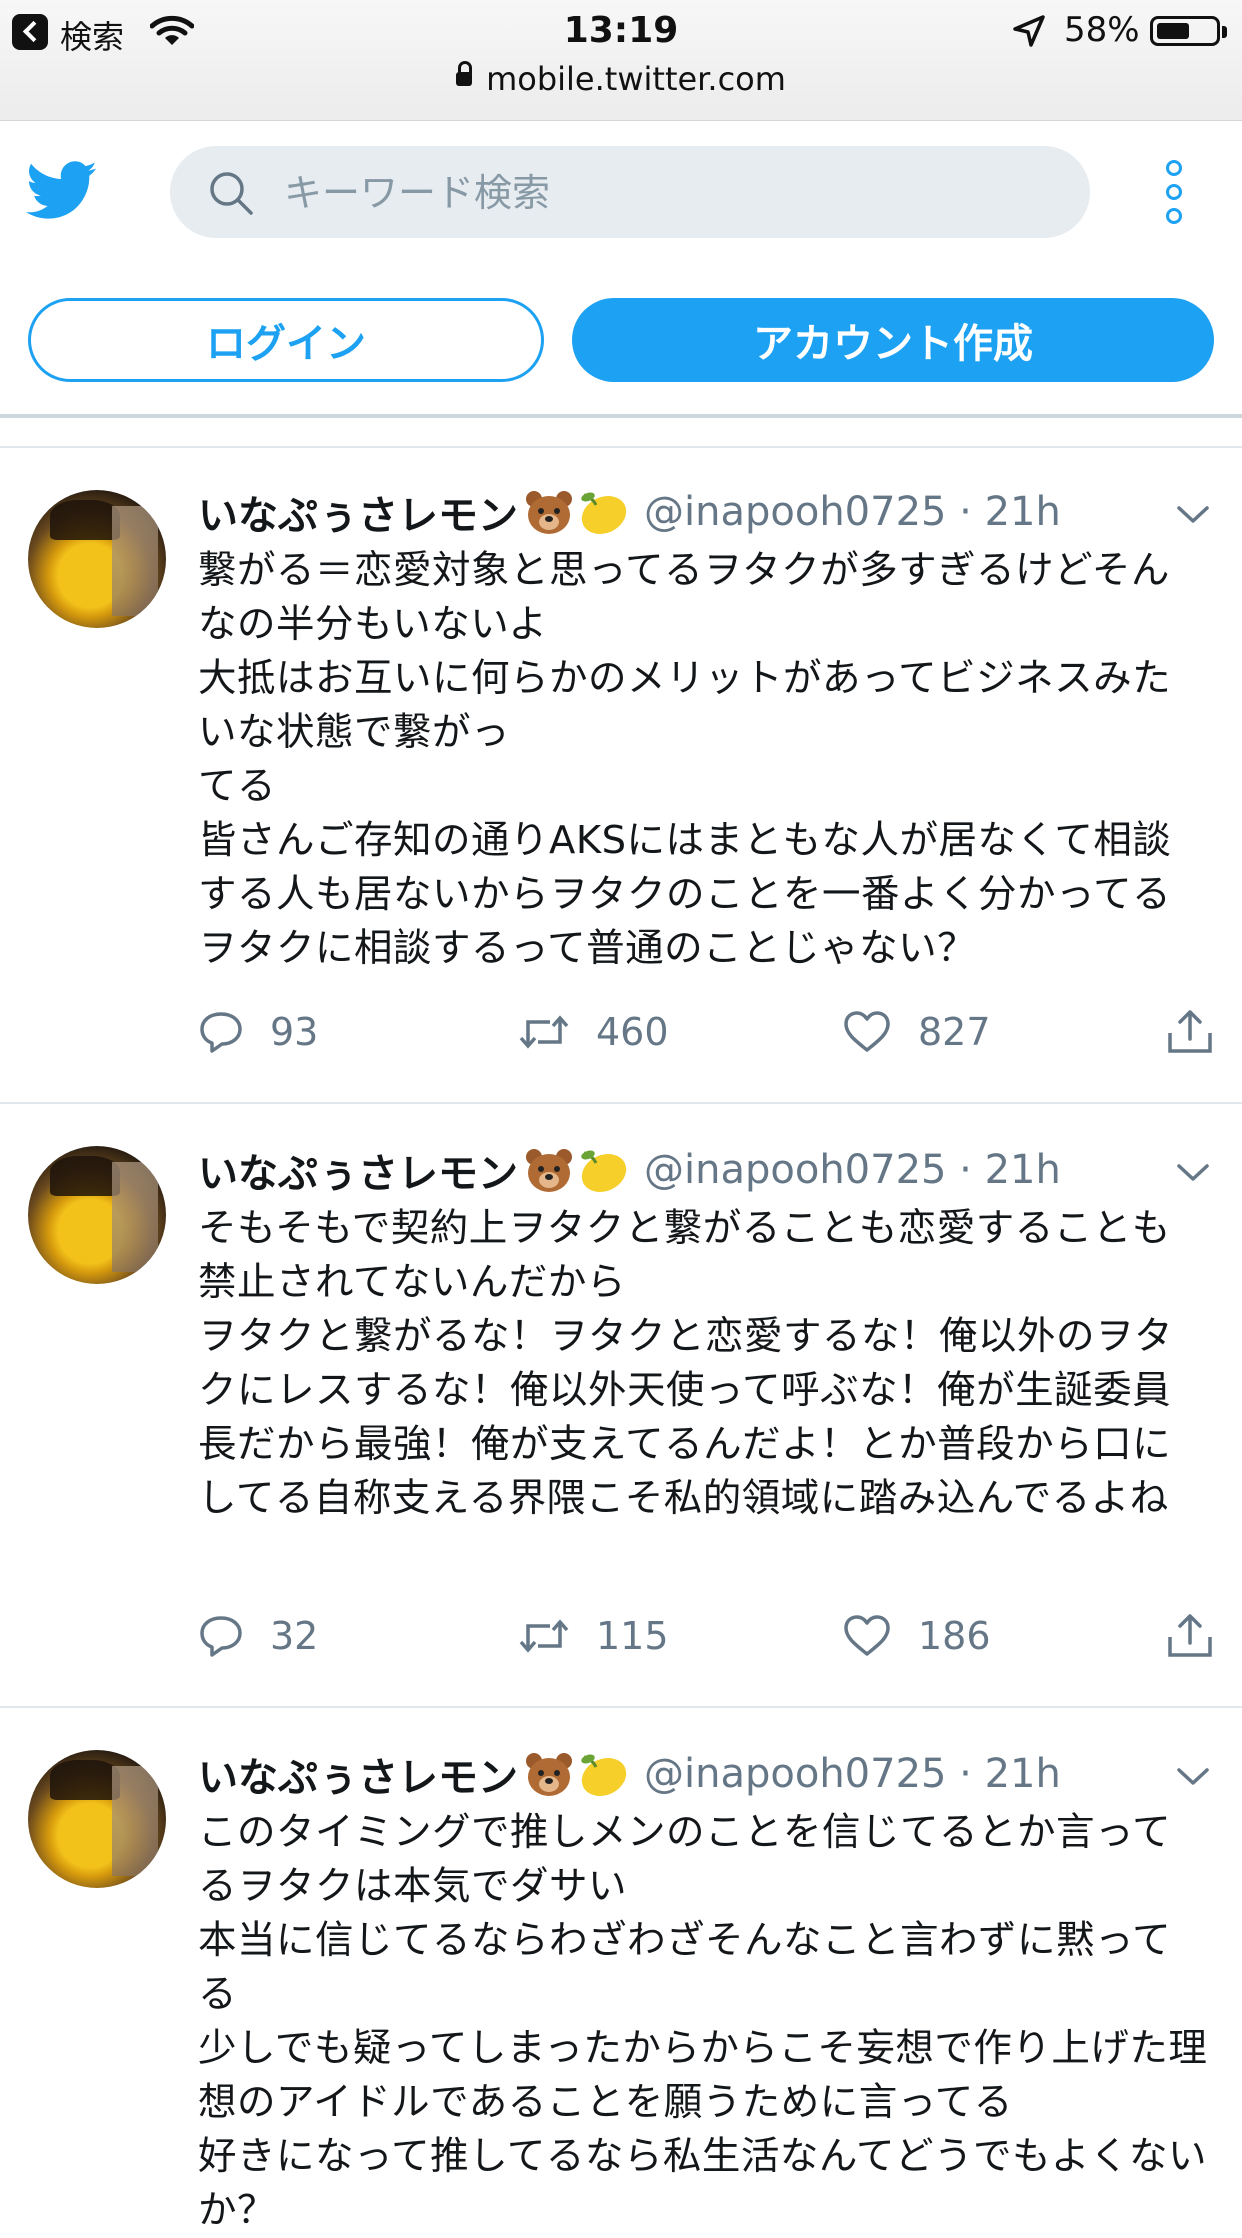  I want to click on search-input, so click(674, 193).